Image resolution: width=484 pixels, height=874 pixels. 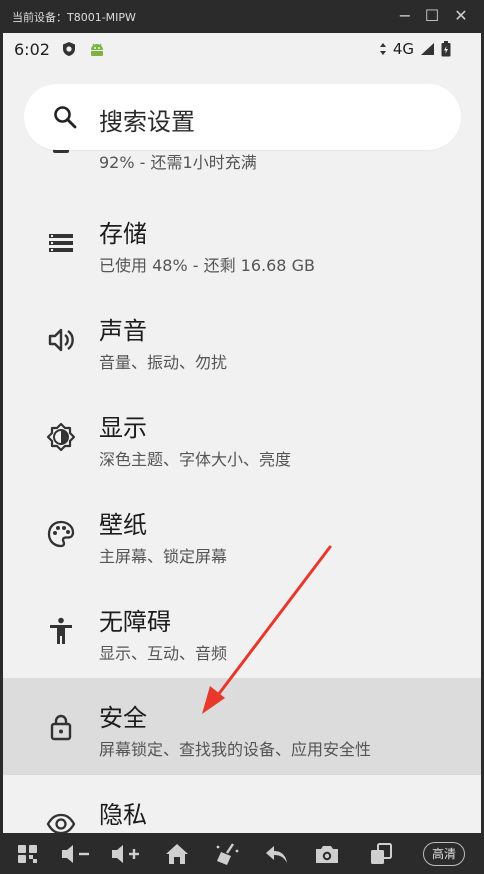 I want to click on search-placeholder: 搜索设置, so click(x=147, y=122).